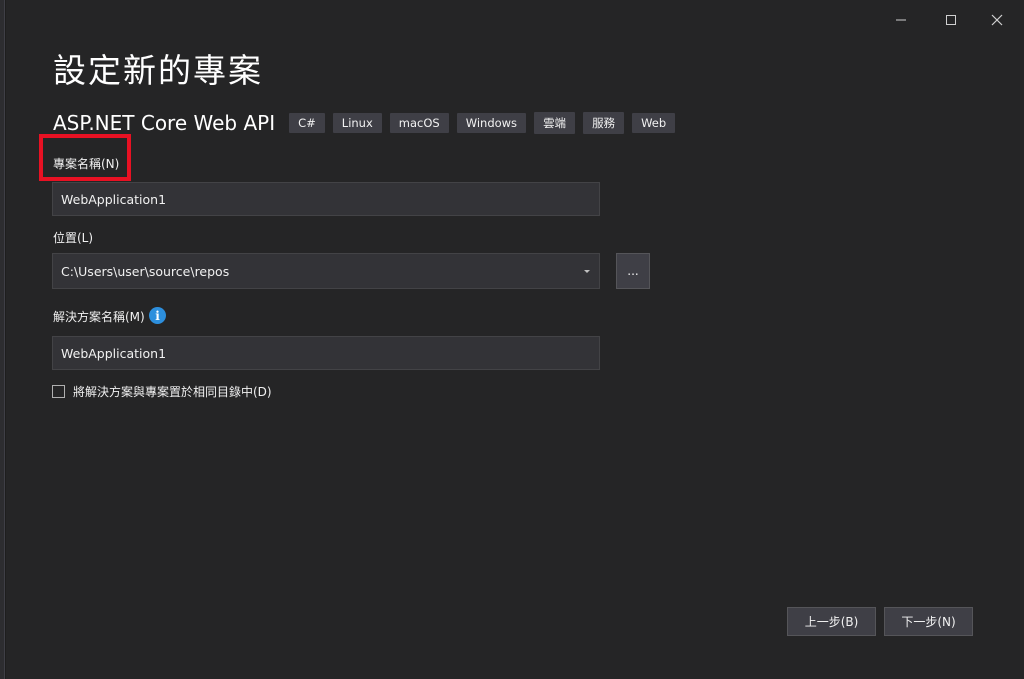 This screenshot has height=679, width=1024. What do you see at coordinates (654, 123) in the screenshot?
I see `template-tag-web: Web` at bounding box center [654, 123].